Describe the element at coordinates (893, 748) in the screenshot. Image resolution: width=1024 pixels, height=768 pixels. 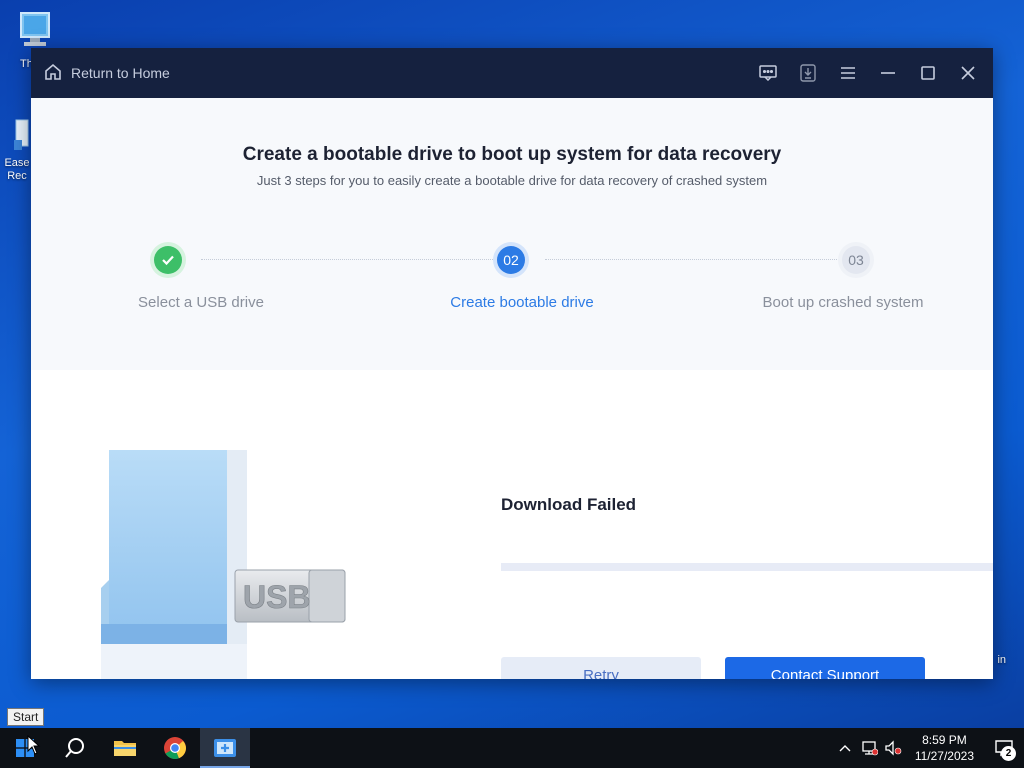
I see `volume-muted-icon` at that location.